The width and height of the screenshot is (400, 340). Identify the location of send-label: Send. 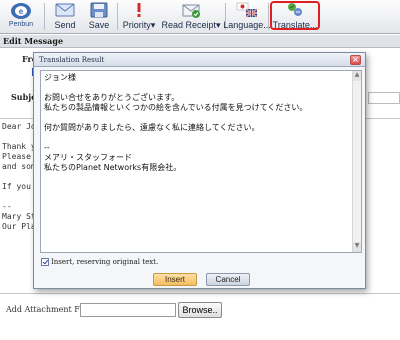
(65, 25).